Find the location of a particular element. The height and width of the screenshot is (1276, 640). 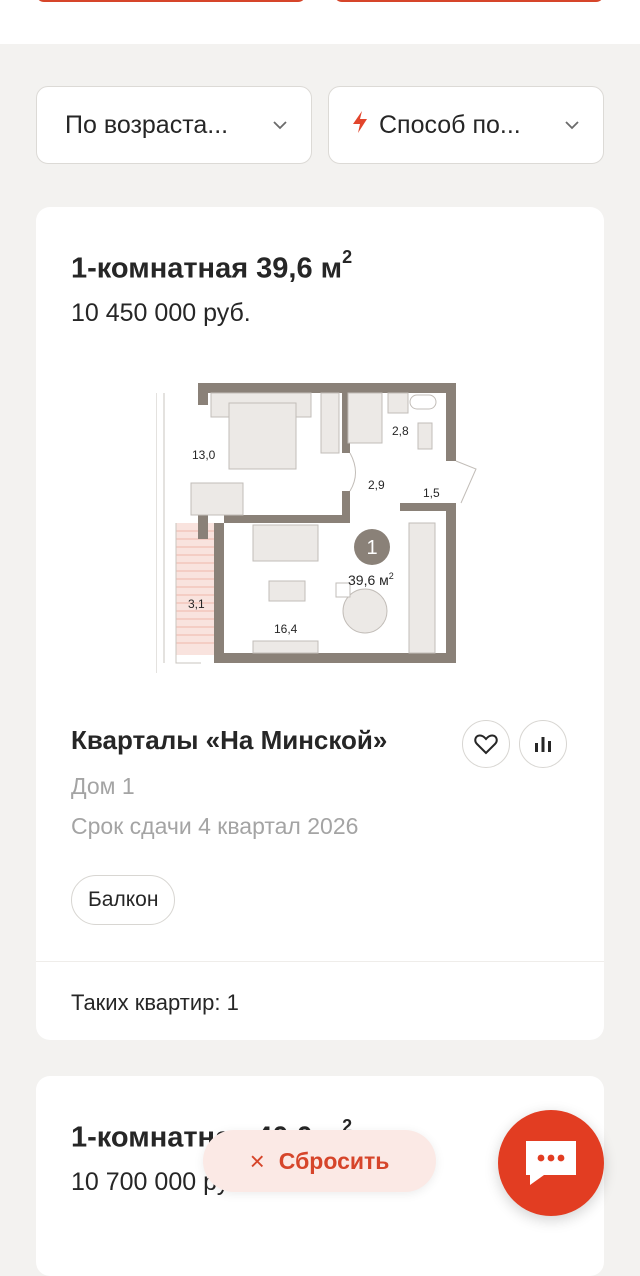

delivery-deadline: Срок сдачи 4 квартал 2026 is located at coordinates (215, 826).